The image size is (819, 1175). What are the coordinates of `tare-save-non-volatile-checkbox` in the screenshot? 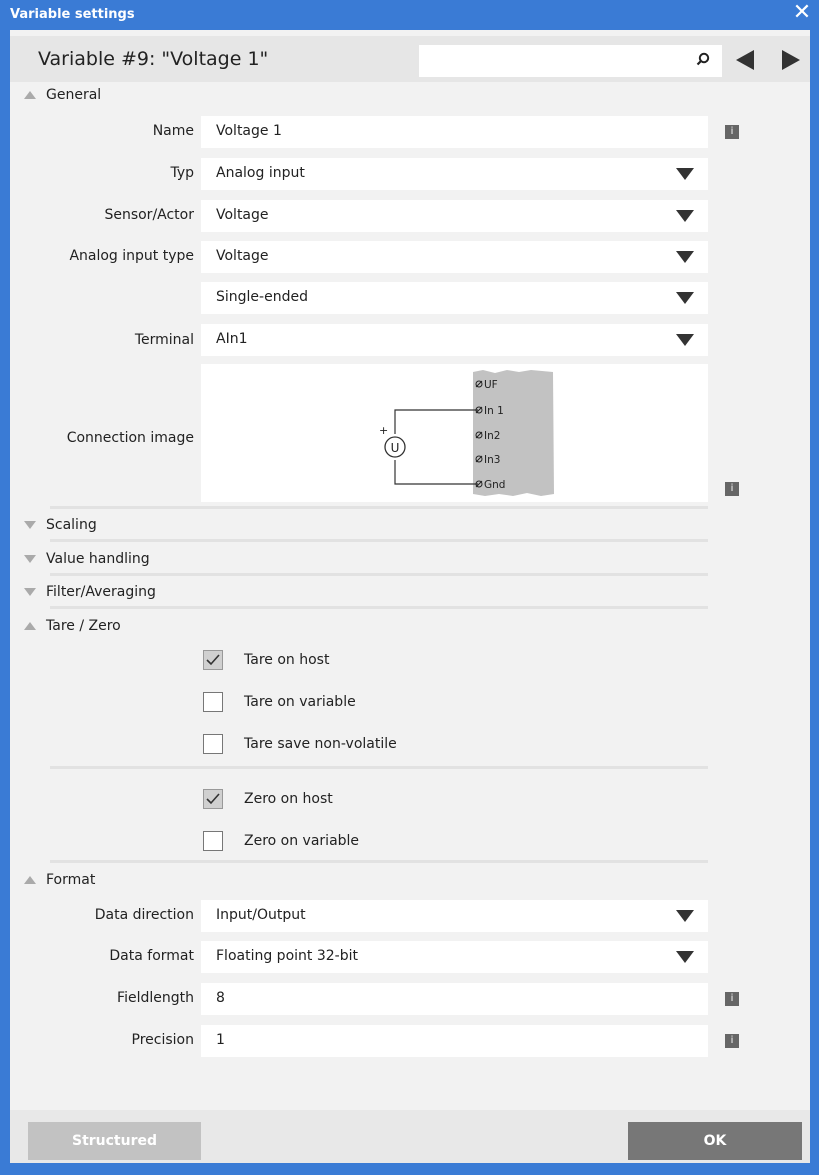 It's located at (213, 744).